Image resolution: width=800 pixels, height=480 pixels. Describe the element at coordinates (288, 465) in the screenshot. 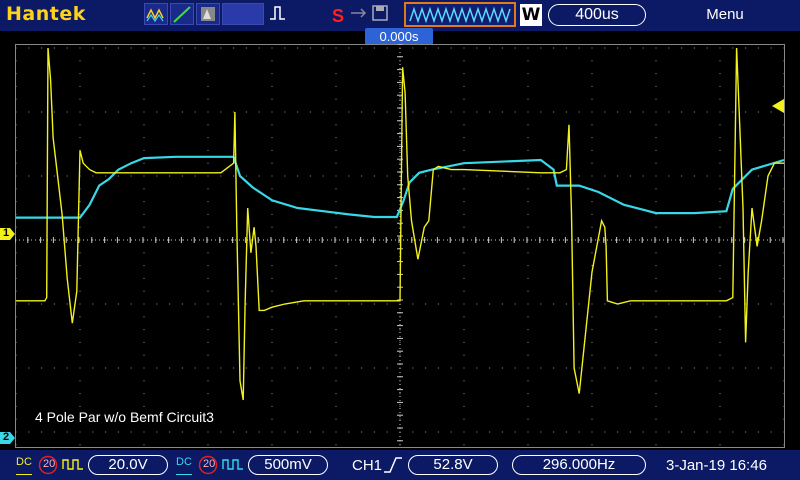

I see `ch2-scale-readout: 500mV` at that location.